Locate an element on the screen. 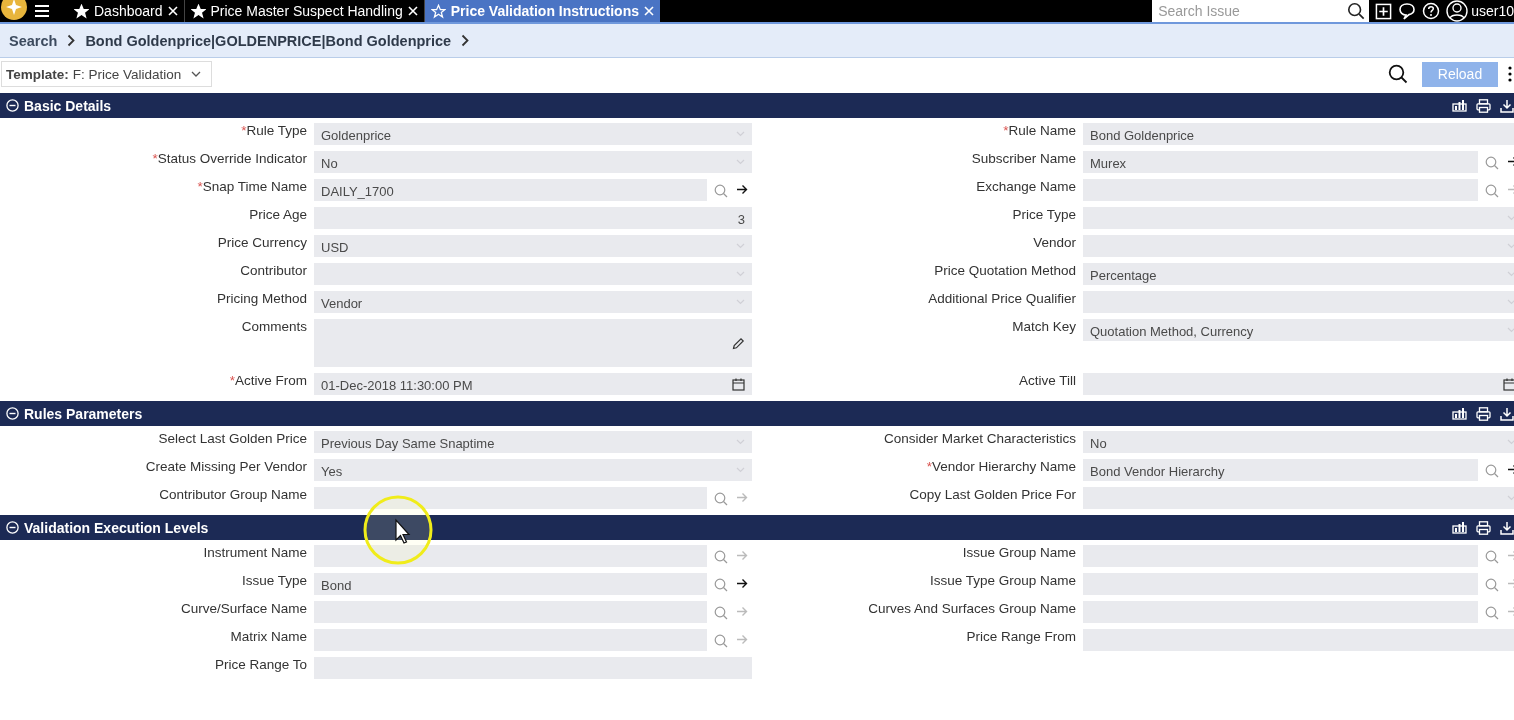 The image size is (1514, 720). field-label: Price Age is located at coordinates (277, 215).